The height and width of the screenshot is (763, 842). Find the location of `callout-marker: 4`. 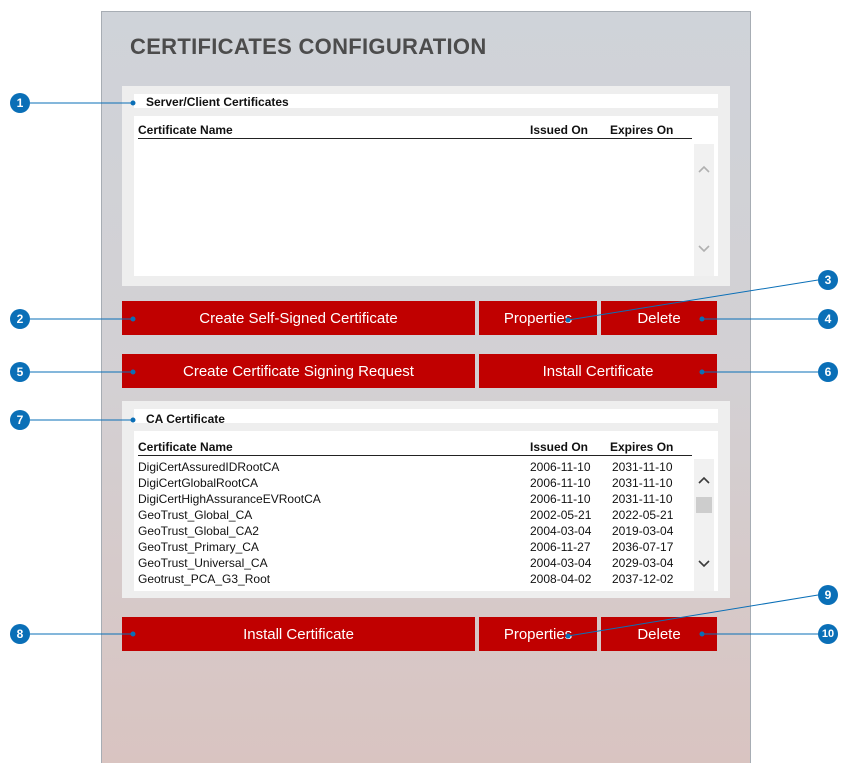

callout-marker: 4 is located at coordinates (828, 319).